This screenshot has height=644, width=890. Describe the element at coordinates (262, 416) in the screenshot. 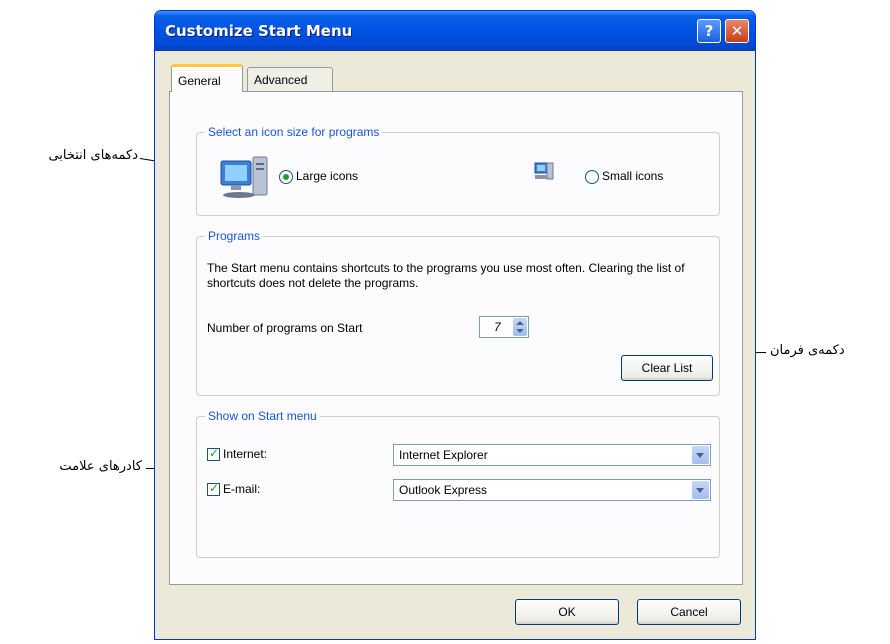

I see `show-on-start-legend: Show on Start menu` at that location.